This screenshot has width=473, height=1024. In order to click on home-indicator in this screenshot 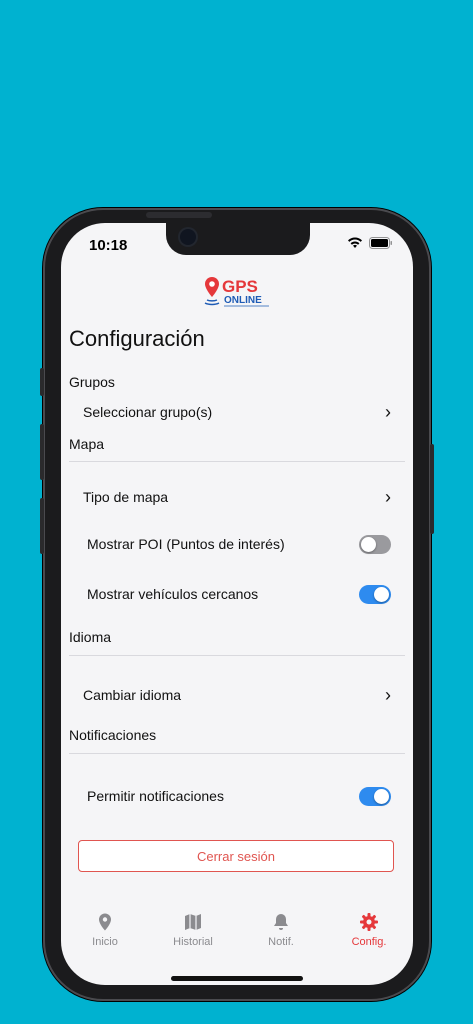, I will do `click(237, 978)`.